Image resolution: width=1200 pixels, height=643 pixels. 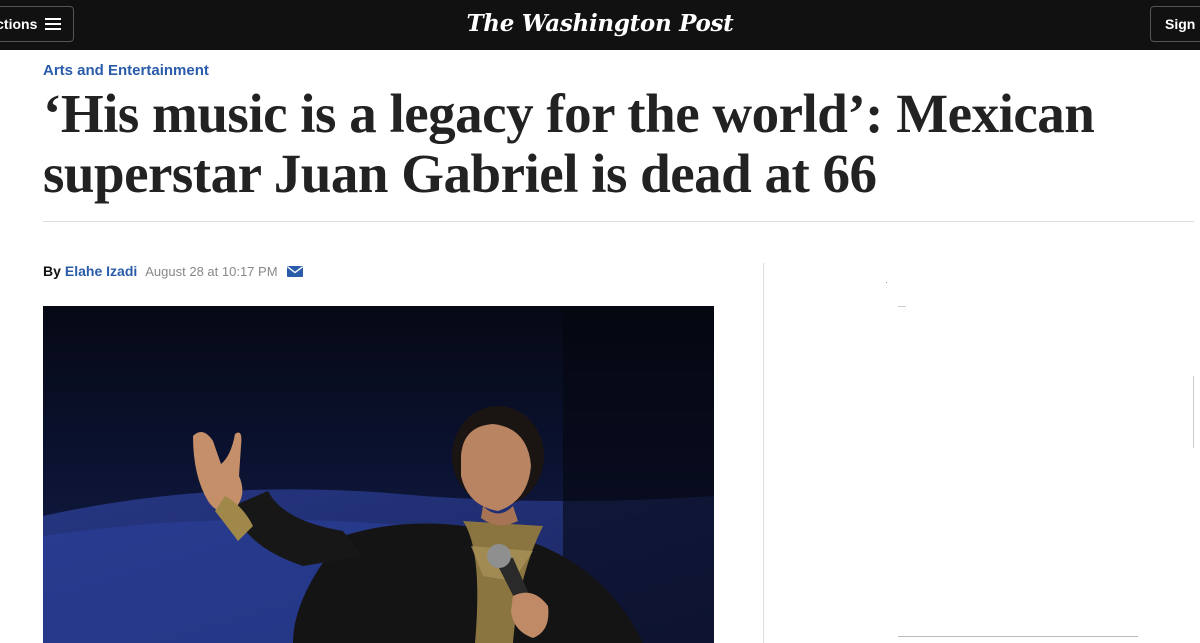 What do you see at coordinates (52, 271) in the screenshot?
I see `byline-prefix: By` at bounding box center [52, 271].